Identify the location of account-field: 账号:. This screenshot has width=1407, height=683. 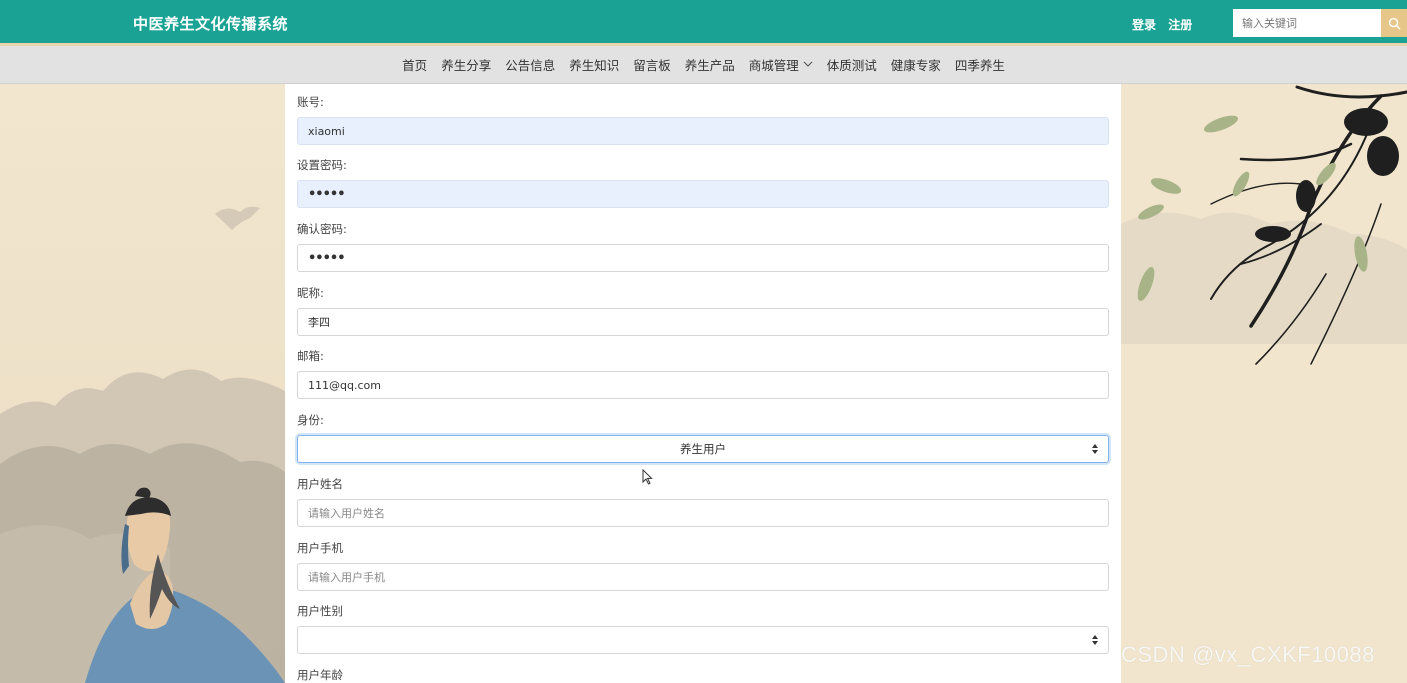
(703, 119).